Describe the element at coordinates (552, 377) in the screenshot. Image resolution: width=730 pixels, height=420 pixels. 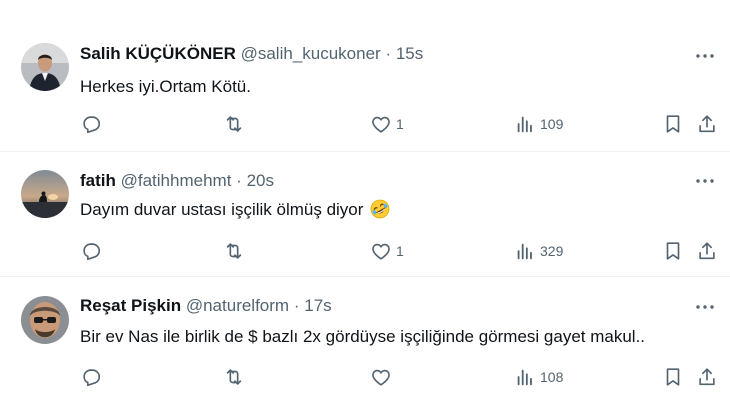
I see `view-count: 108` at that location.